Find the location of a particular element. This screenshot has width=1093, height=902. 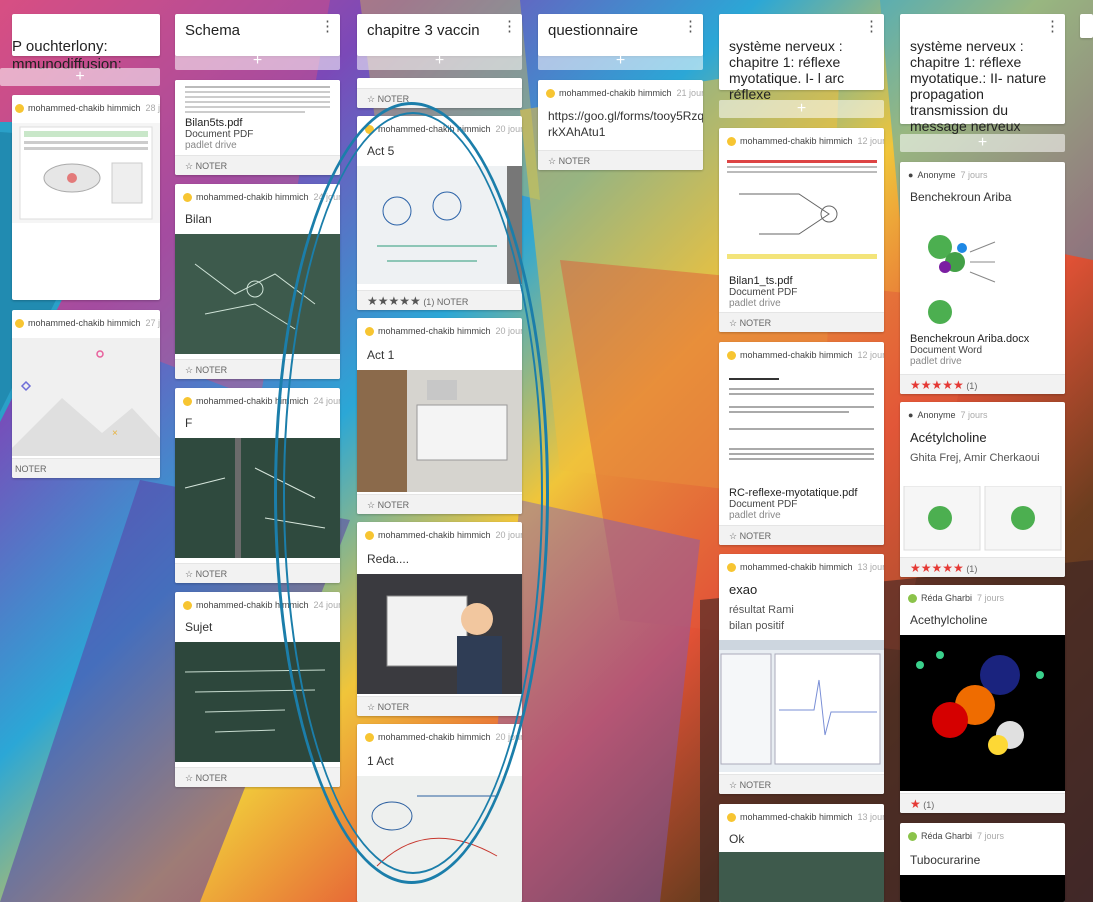

chalkboard-photo is located at coordinates (801, 877).